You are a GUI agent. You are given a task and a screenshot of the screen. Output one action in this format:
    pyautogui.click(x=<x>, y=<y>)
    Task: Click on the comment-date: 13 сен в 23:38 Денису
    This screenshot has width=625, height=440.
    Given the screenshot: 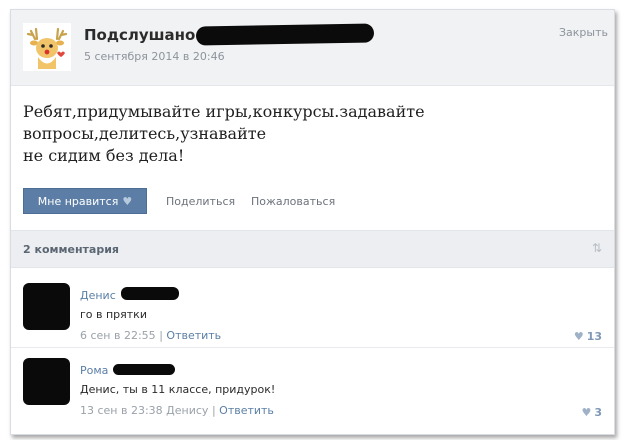 What is the action you would take?
    pyautogui.click(x=144, y=410)
    